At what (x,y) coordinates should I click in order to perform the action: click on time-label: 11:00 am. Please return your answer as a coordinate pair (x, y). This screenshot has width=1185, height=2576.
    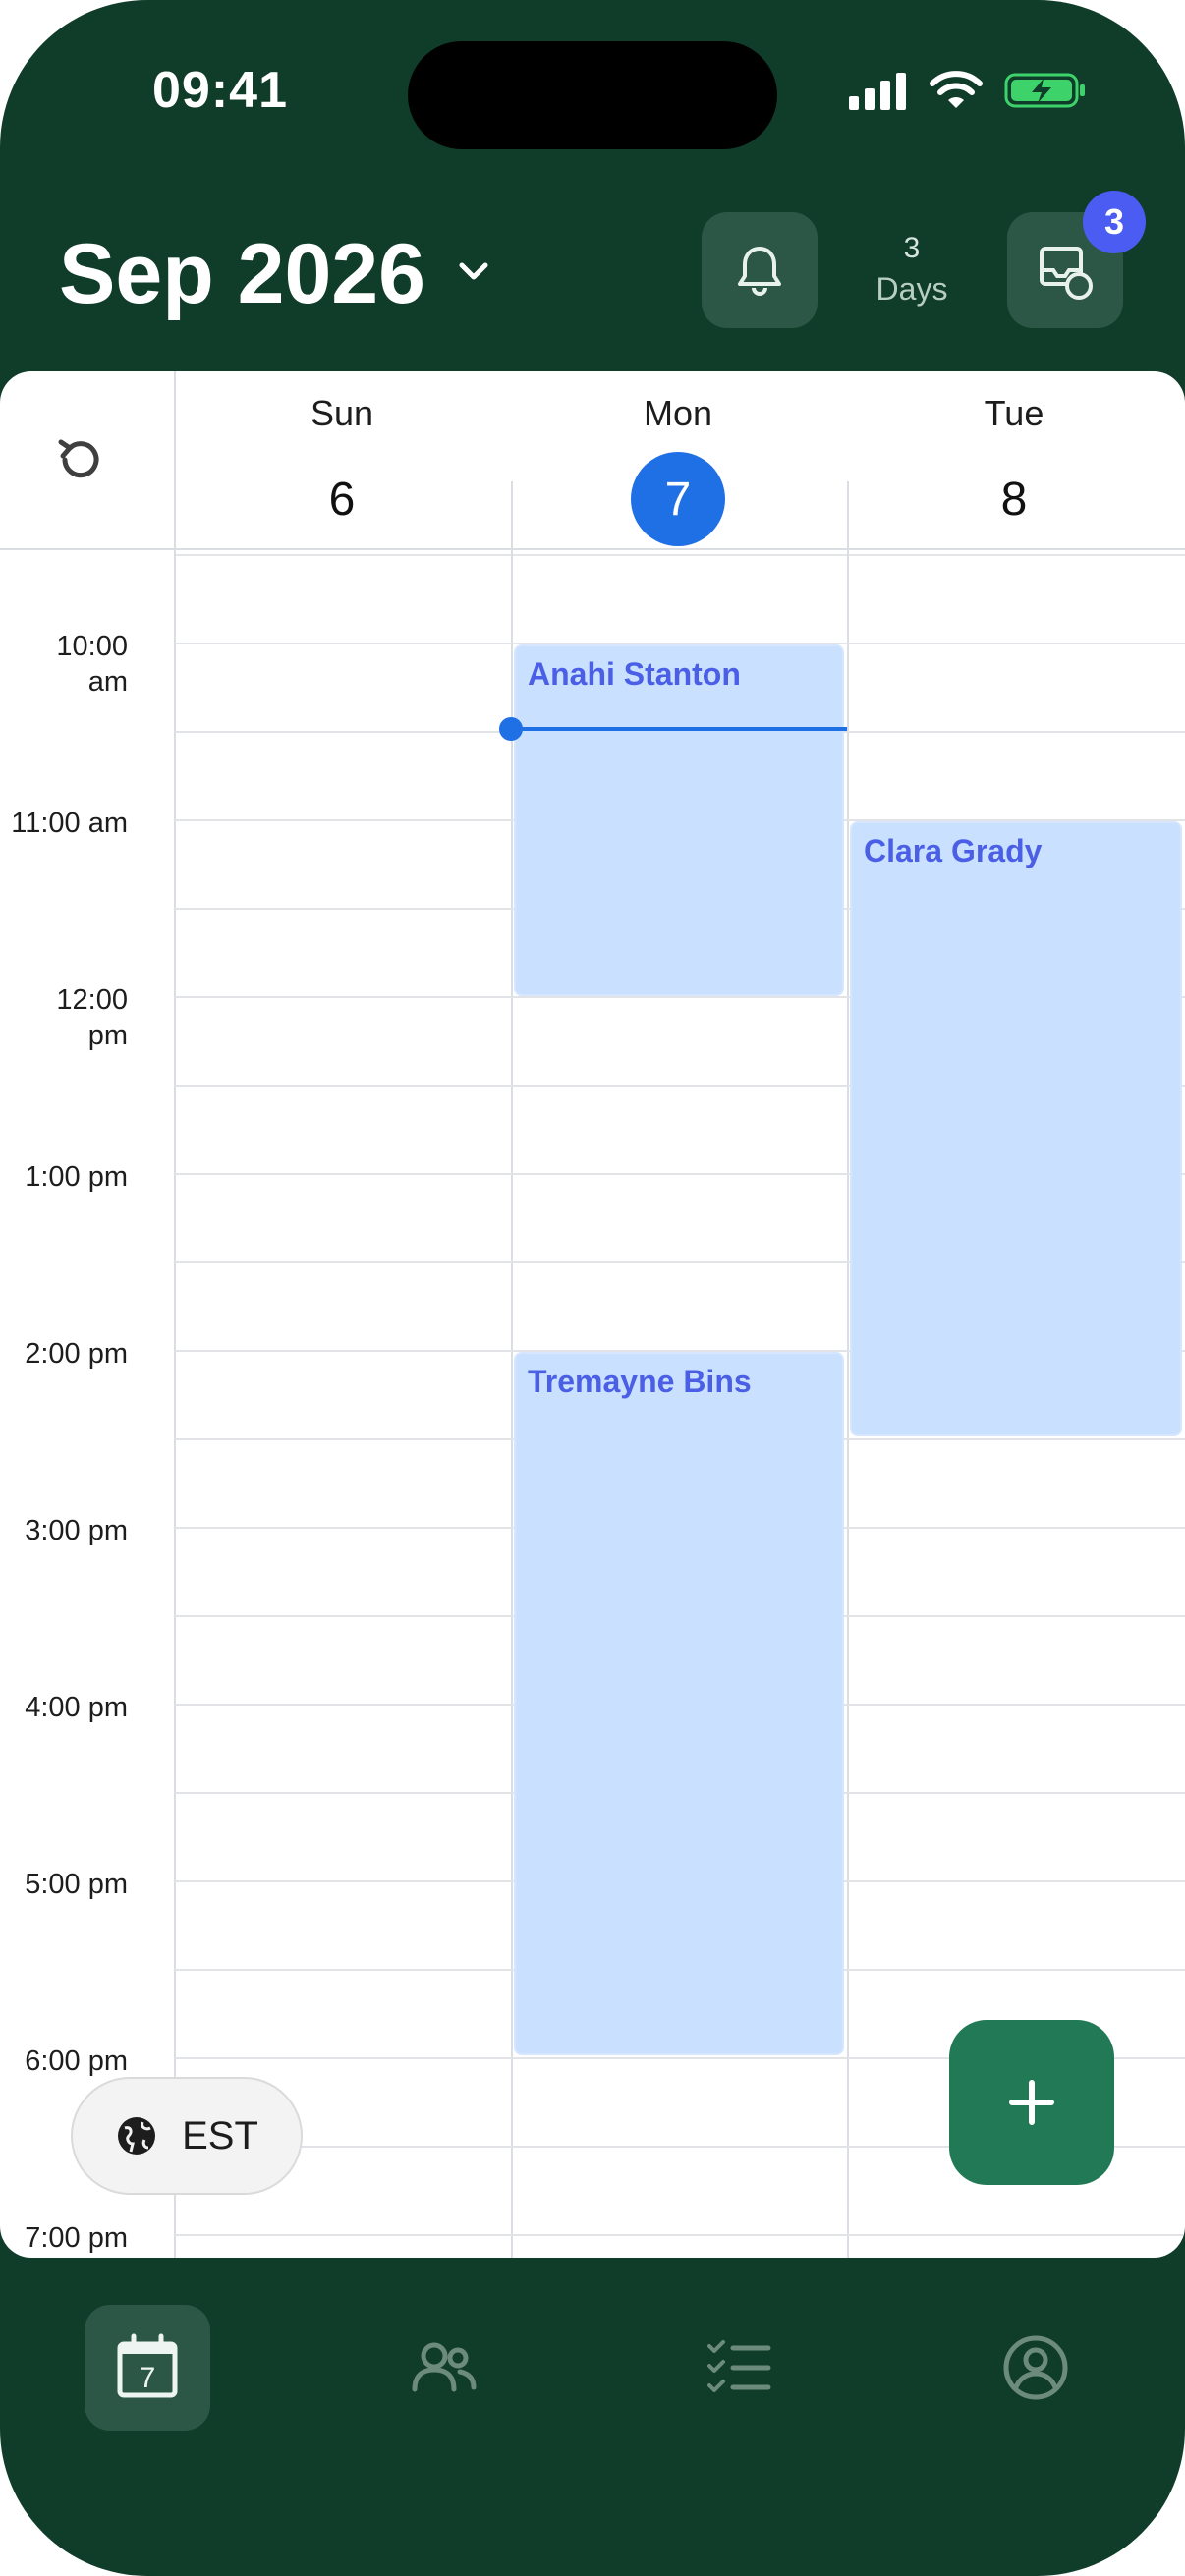
    Looking at the image, I should click on (64, 823).